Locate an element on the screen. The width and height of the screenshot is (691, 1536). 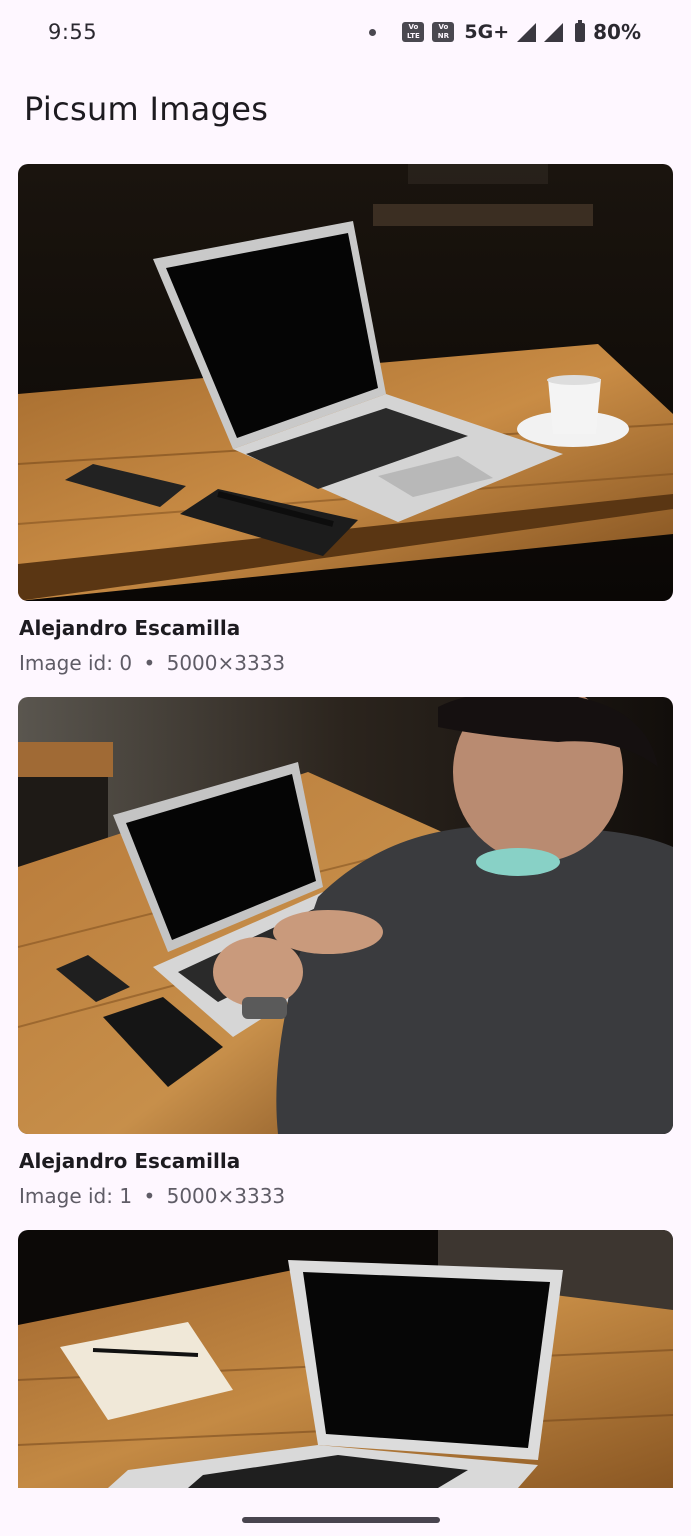
volte-nr-icon: Vo NR is located at coordinates (443, 32).